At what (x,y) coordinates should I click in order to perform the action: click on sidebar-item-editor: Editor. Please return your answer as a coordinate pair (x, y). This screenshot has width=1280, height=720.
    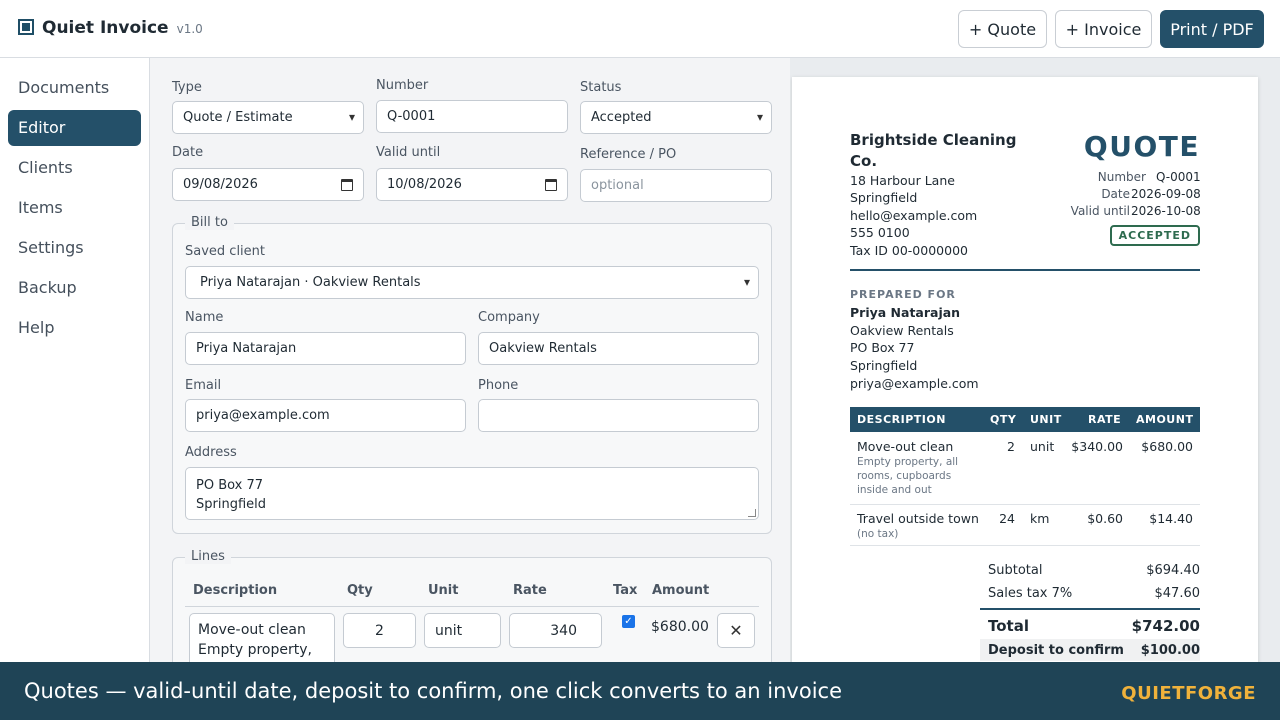
    Looking at the image, I should click on (74, 128).